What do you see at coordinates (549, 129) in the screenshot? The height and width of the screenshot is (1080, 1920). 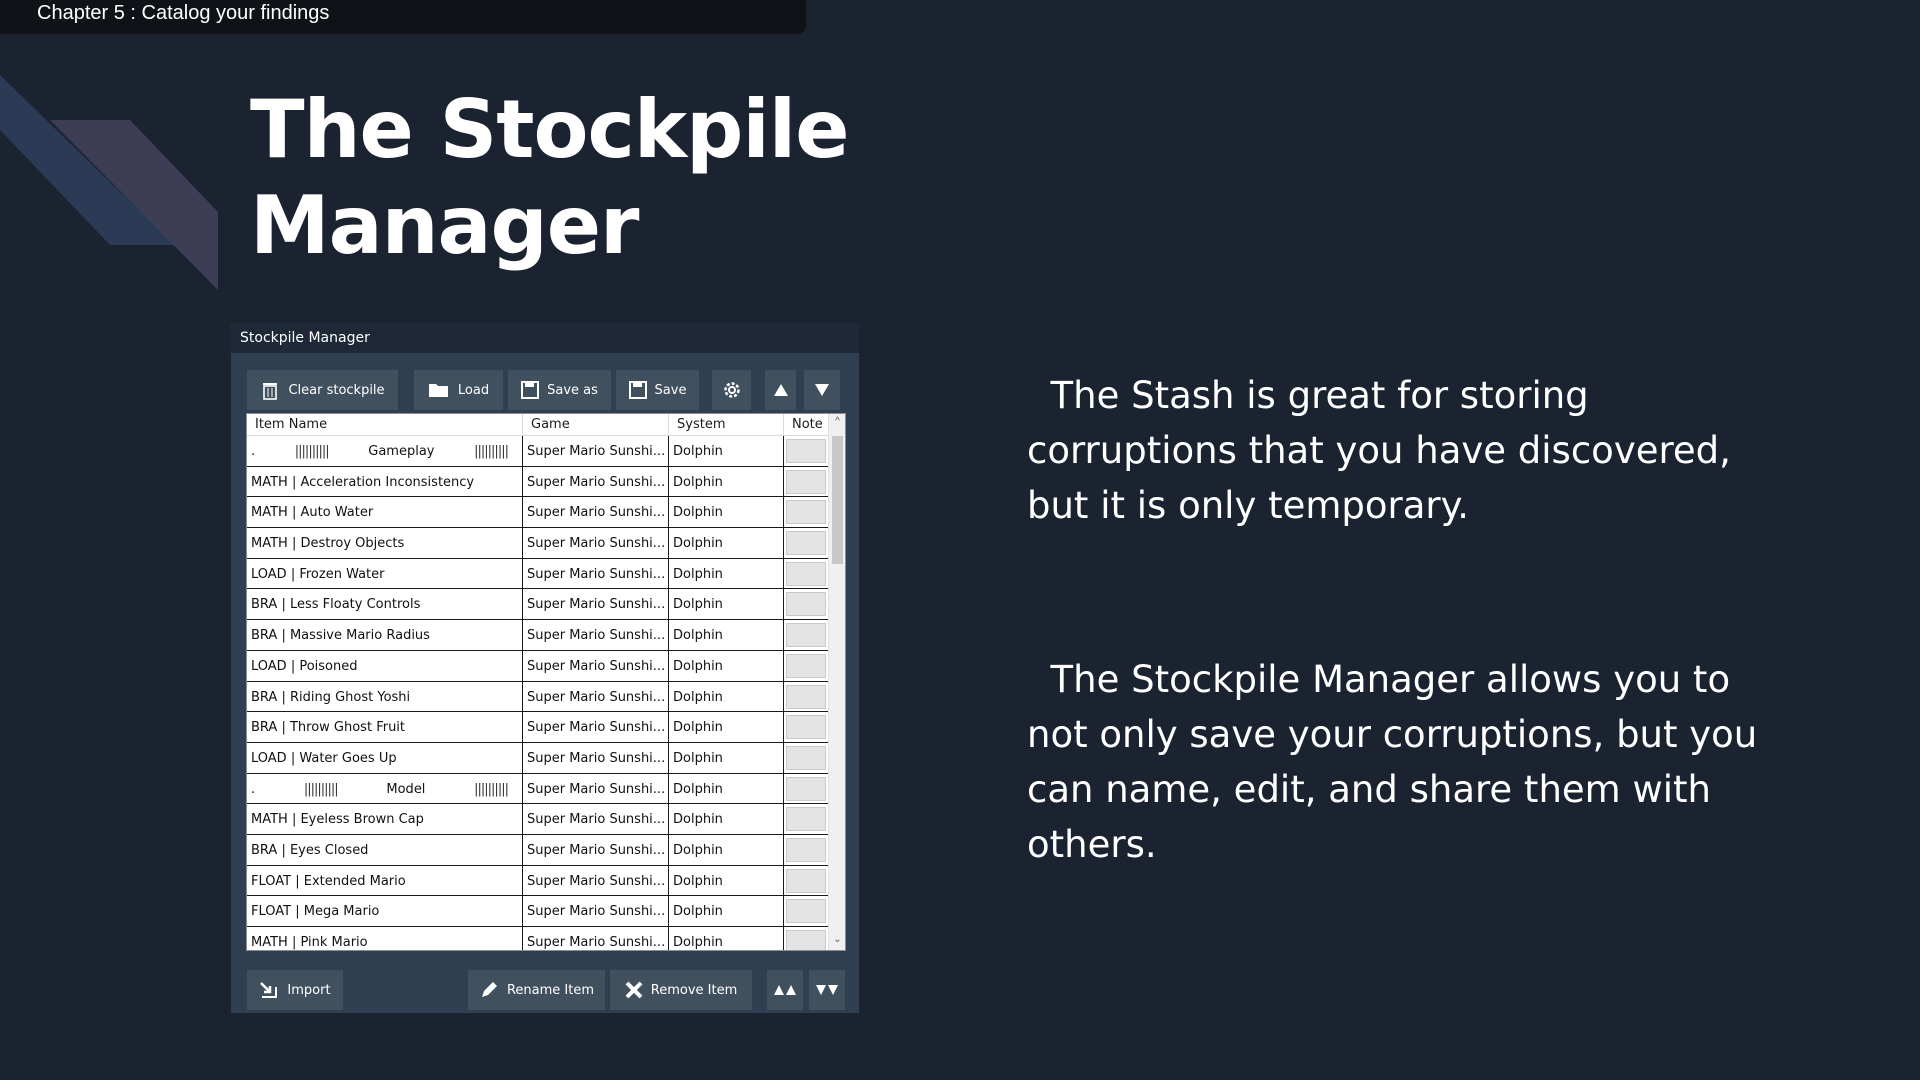 I see `title-line-1: The Stockpile` at bounding box center [549, 129].